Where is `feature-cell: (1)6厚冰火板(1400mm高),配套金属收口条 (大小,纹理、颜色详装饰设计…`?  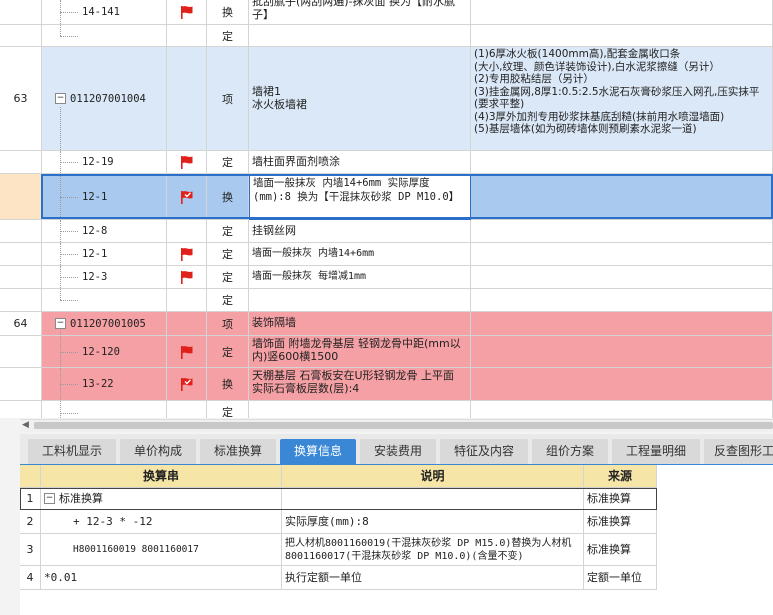 feature-cell: (1)6厚冰火板(1400mm高),配套金属收口条 (大小,纹理、颜色详装饰设计… is located at coordinates (622, 99).